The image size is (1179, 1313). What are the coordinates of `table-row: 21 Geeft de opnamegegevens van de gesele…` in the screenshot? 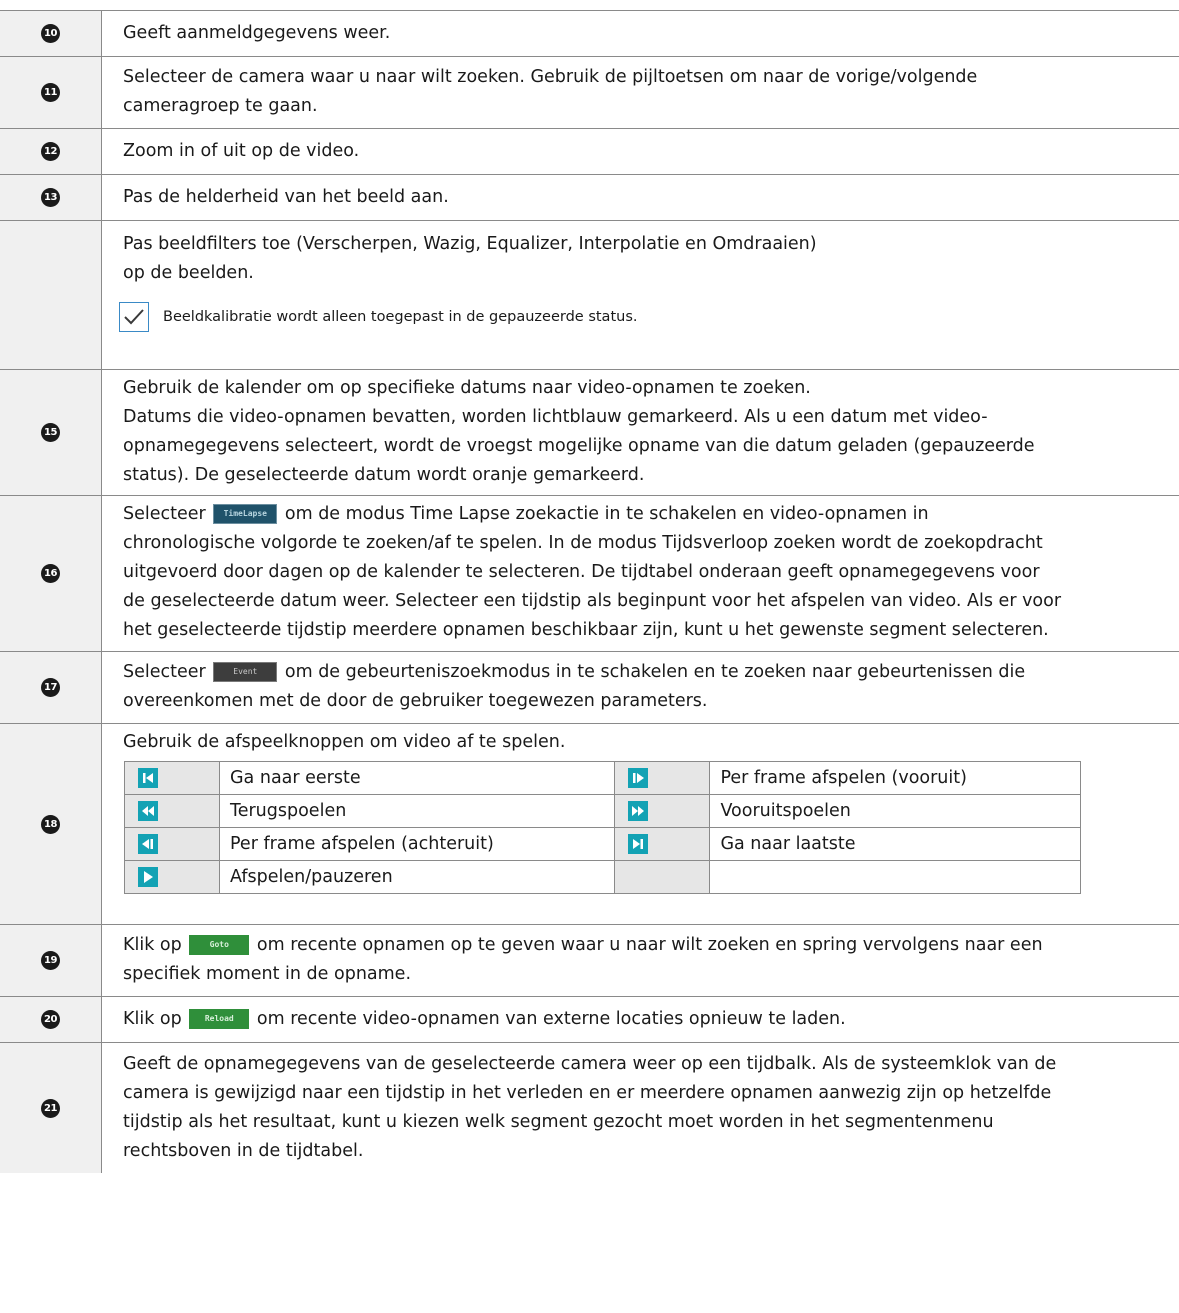 It's located at (589, 1108).